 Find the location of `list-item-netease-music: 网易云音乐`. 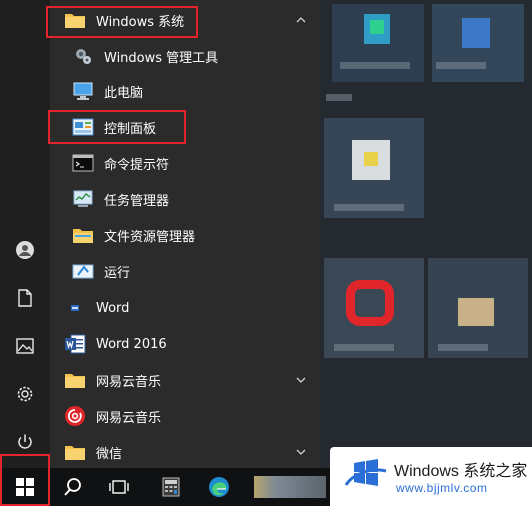

list-item-netease-music: 网易云音乐 is located at coordinates (185, 416).